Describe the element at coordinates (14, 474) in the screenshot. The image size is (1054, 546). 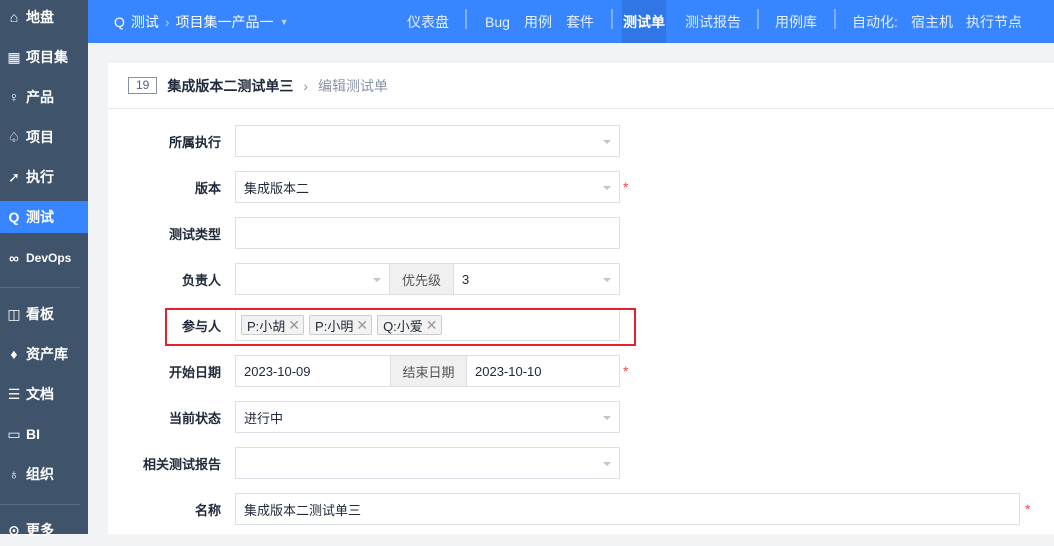
I see `people-icon: ♁` at that location.